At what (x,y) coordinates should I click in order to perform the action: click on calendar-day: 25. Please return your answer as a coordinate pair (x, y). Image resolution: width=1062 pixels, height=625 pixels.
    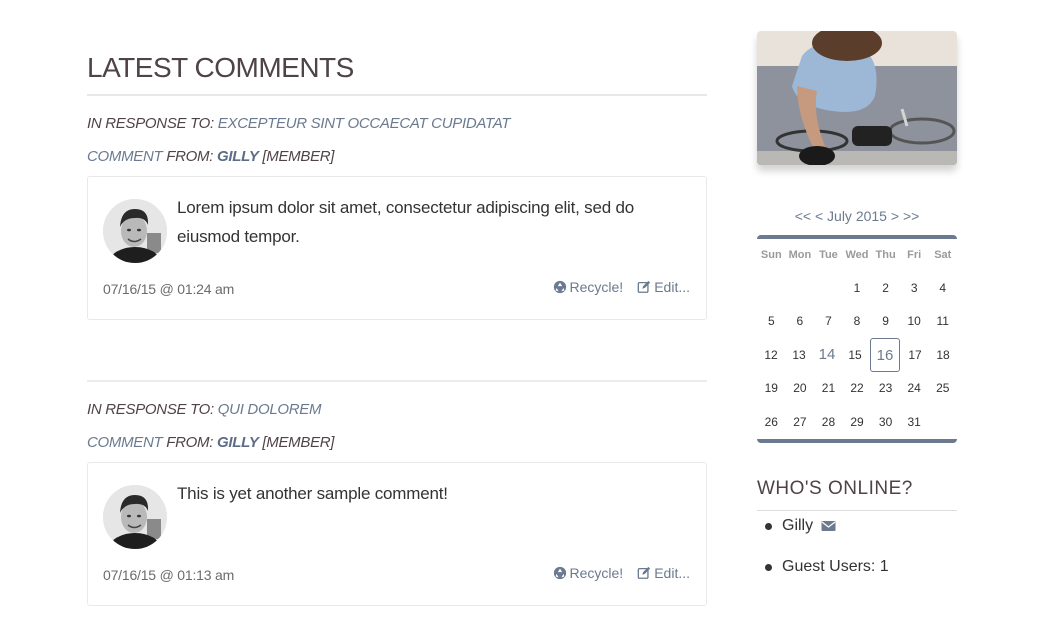
    Looking at the image, I should click on (943, 388).